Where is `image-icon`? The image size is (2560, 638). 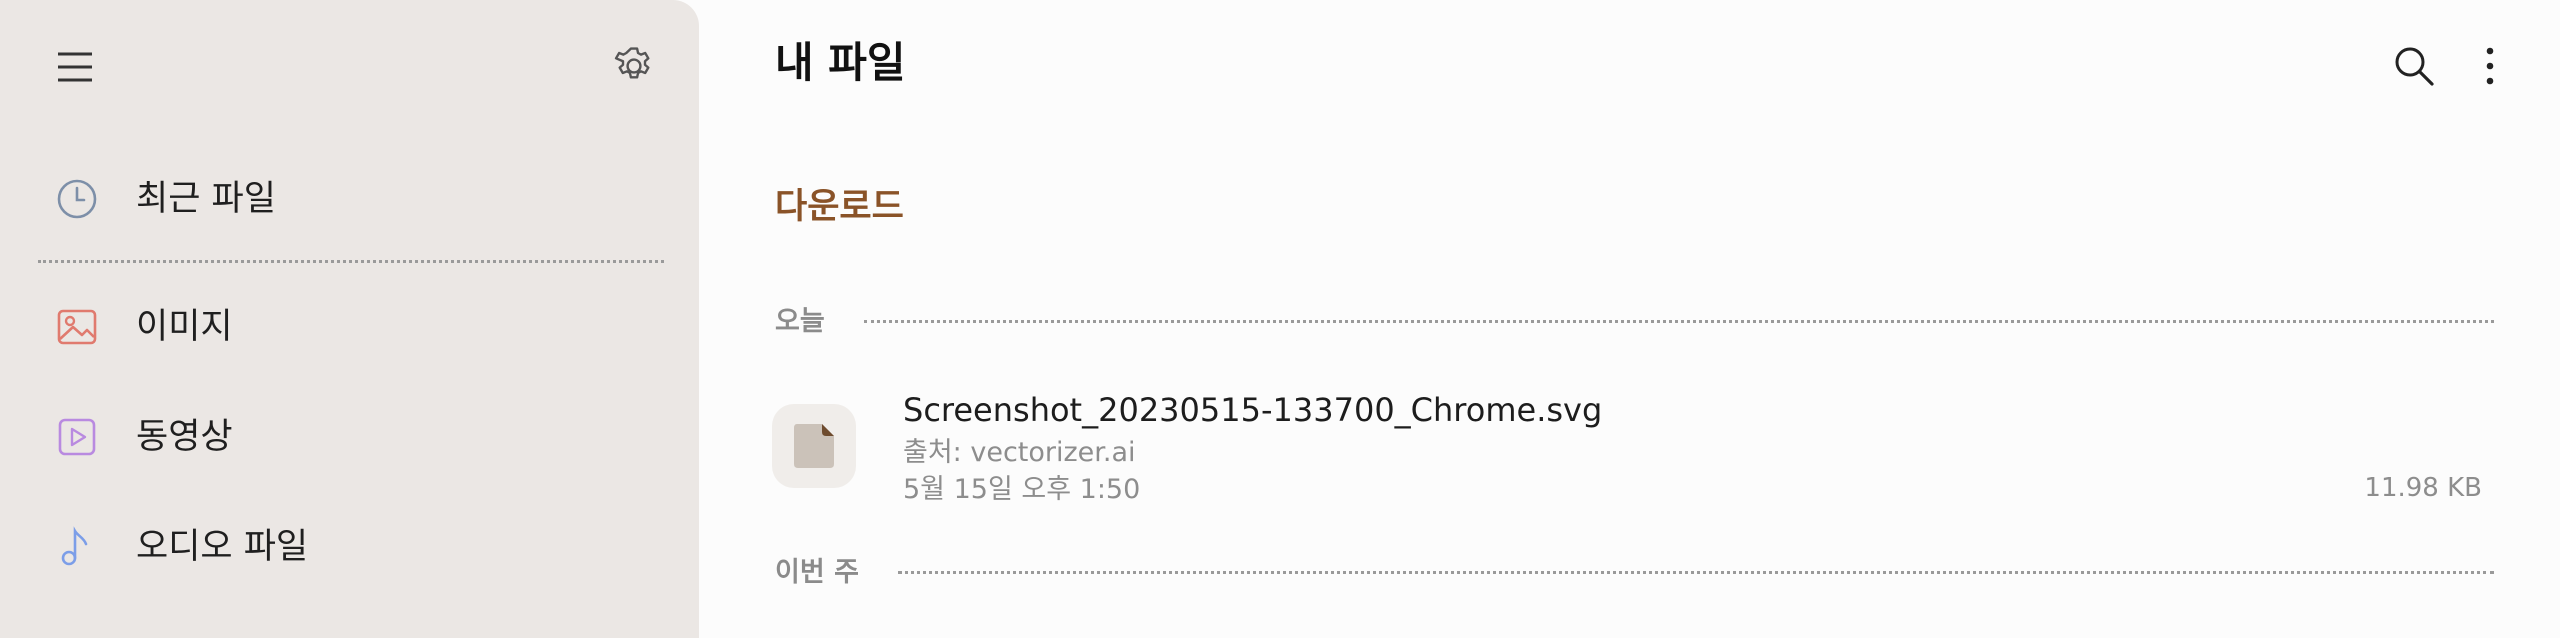 image-icon is located at coordinates (77, 327).